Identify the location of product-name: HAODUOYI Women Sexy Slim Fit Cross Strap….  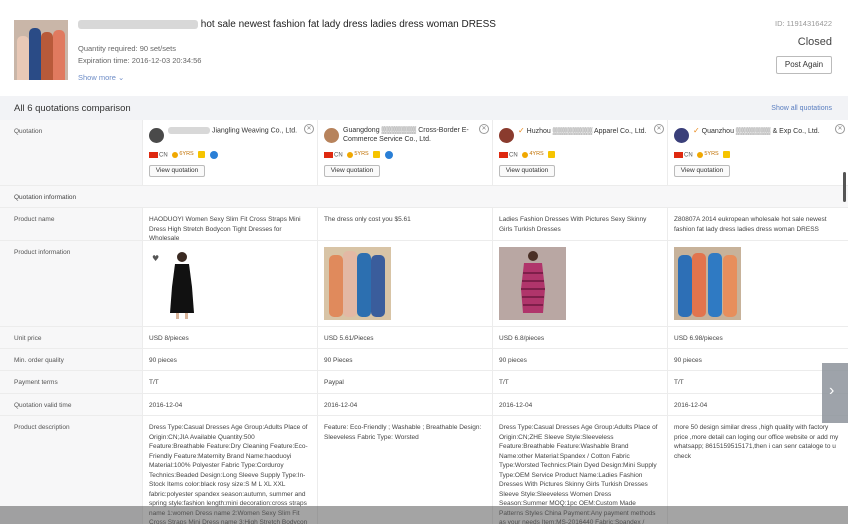
(230, 224).